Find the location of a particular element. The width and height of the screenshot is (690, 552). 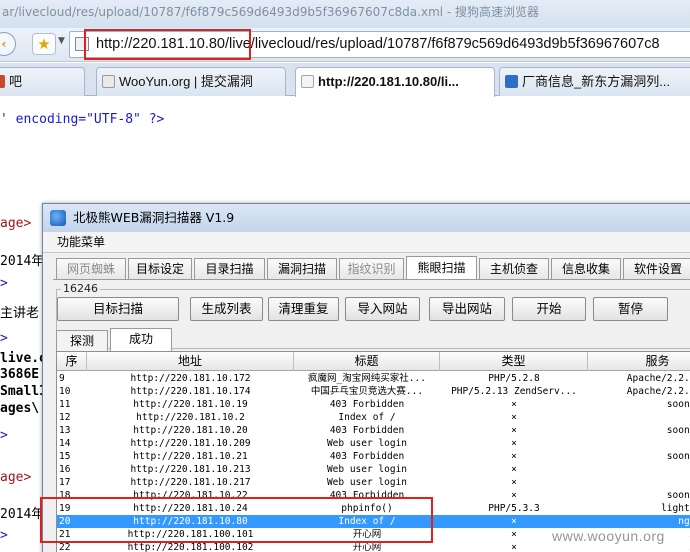

tab-info-collect: 信息收集 is located at coordinates (586, 269).